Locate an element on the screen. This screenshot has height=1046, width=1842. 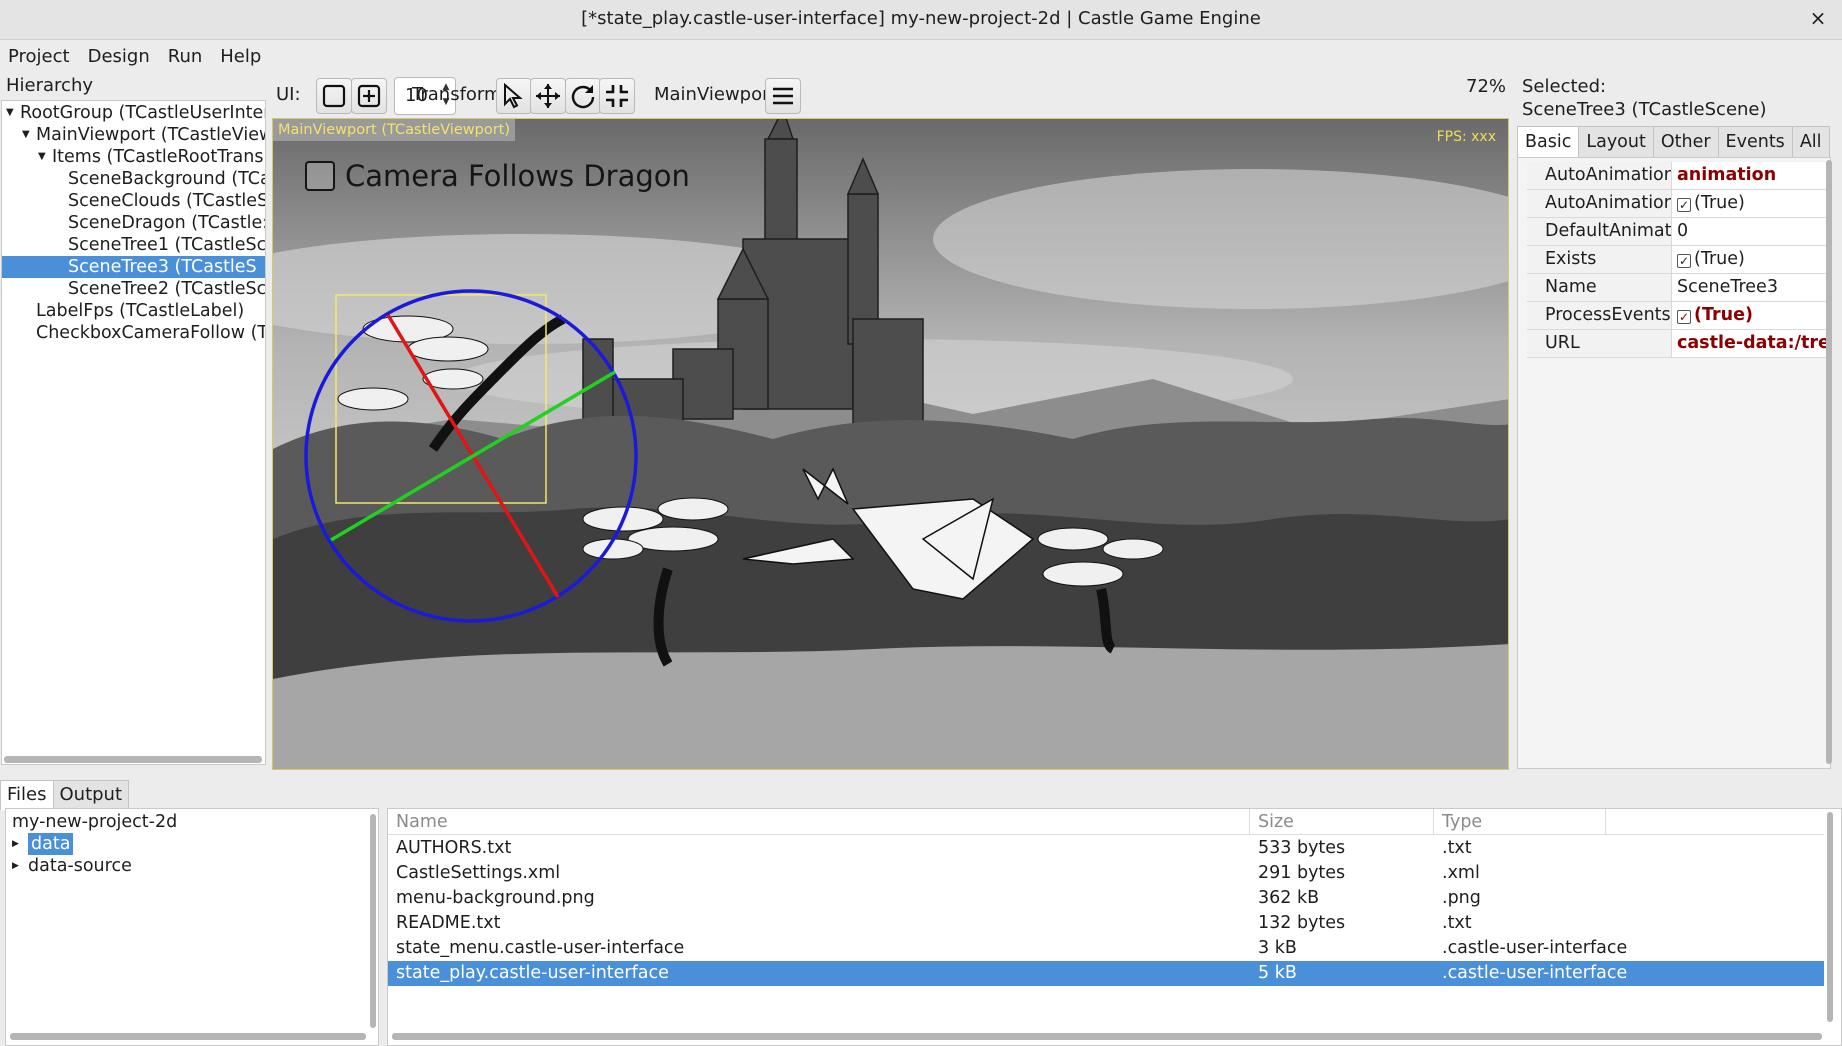
tab-other: Other is located at coordinates (1685, 142).